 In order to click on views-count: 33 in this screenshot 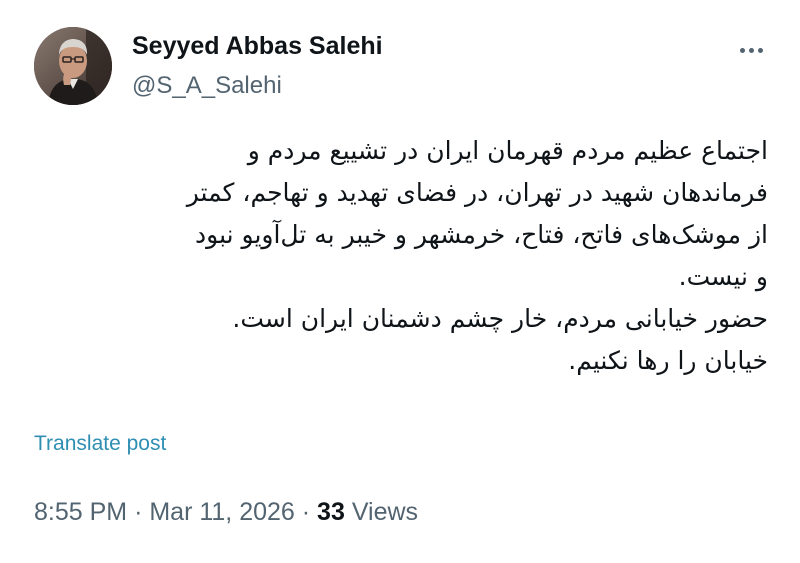, I will do `click(331, 512)`.